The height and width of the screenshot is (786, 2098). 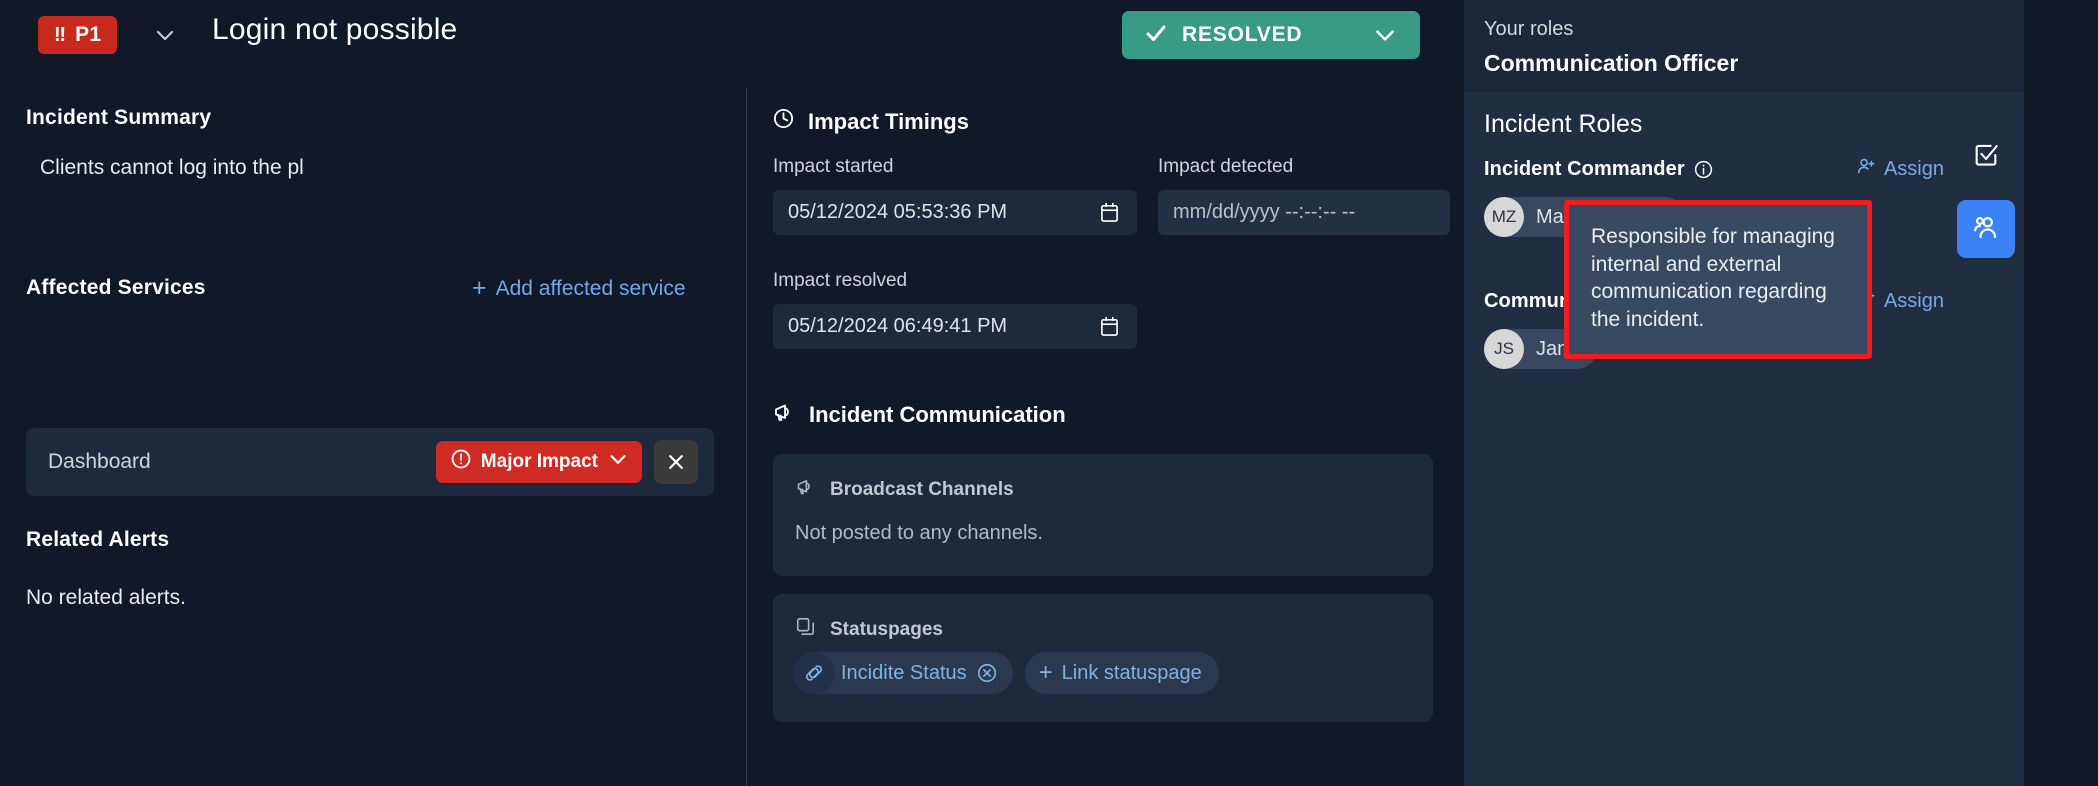 I want to click on impact-level-dropdown: Major Impact, so click(x=538, y=462).